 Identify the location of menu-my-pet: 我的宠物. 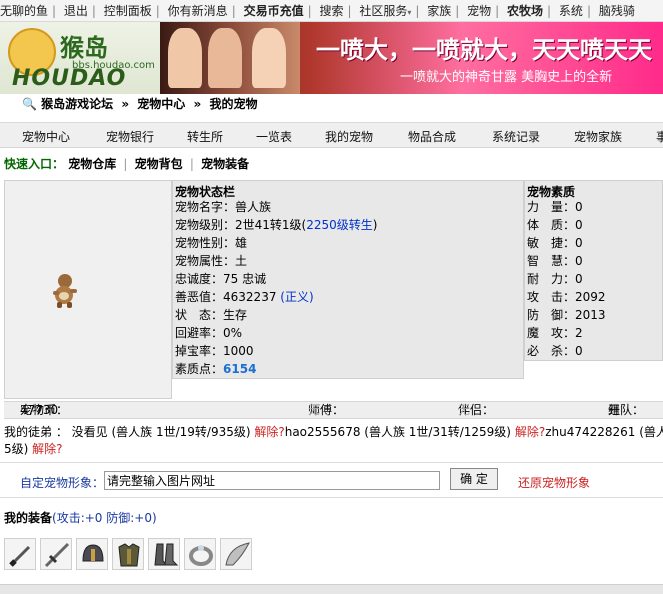
(349, 136).